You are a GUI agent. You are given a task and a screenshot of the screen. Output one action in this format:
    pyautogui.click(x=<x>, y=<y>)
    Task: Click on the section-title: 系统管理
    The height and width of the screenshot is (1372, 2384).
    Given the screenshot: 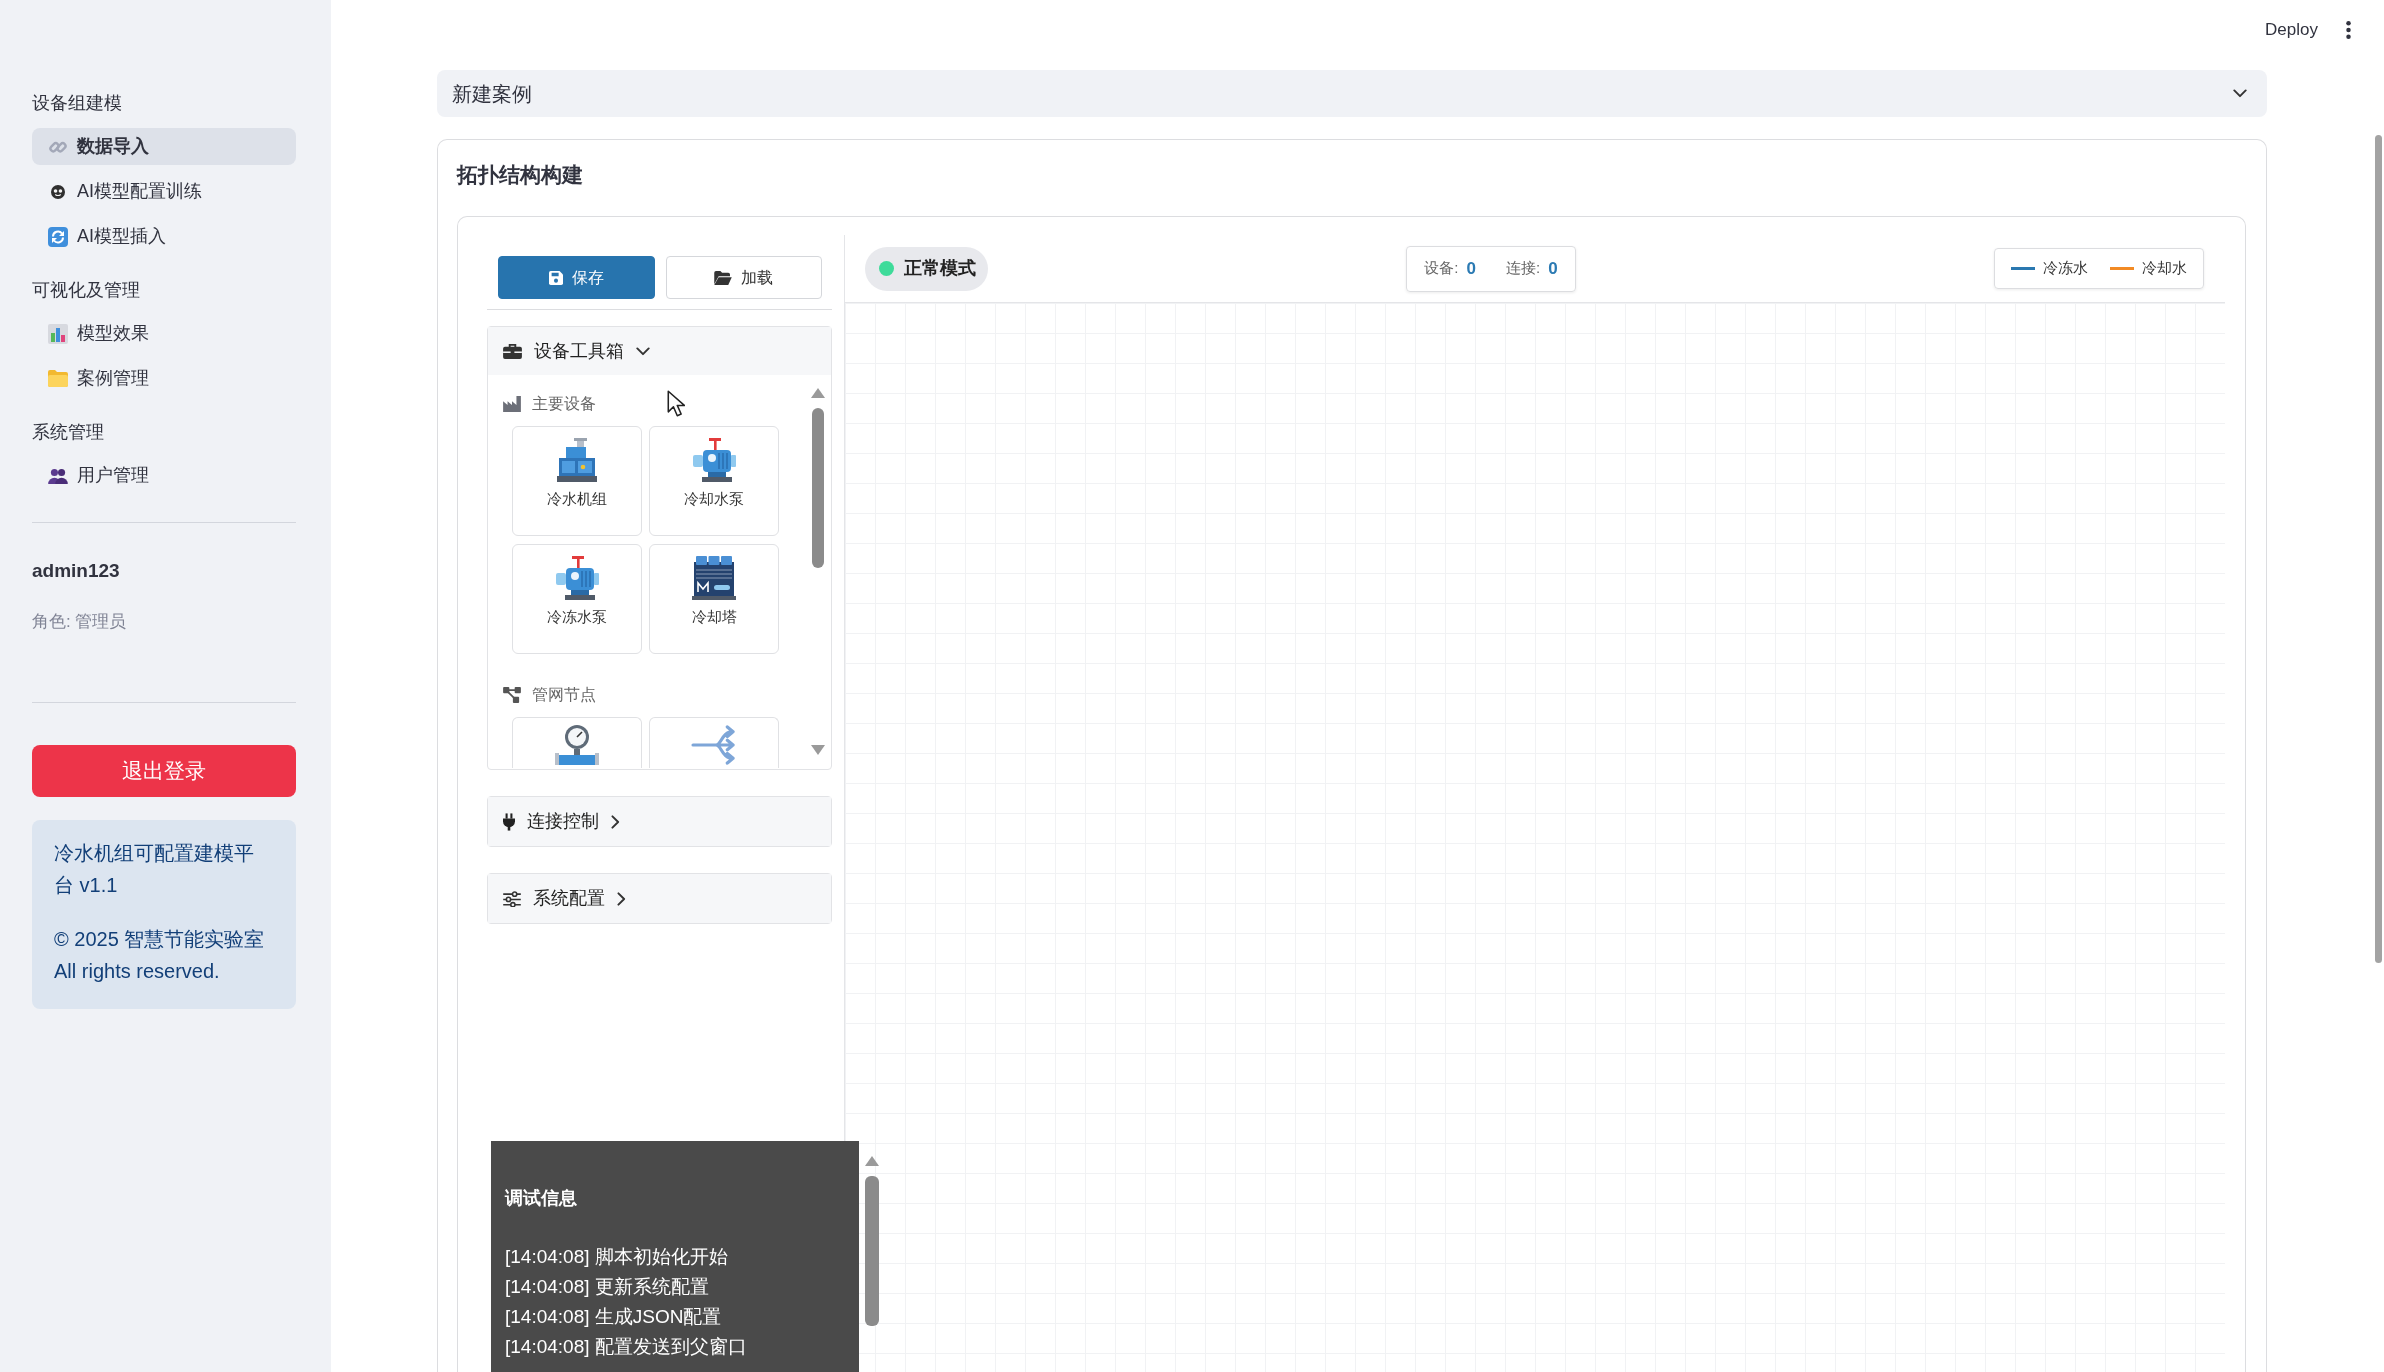 What is the action you would take?
    pyautogui.click(x=68, y=432)
    